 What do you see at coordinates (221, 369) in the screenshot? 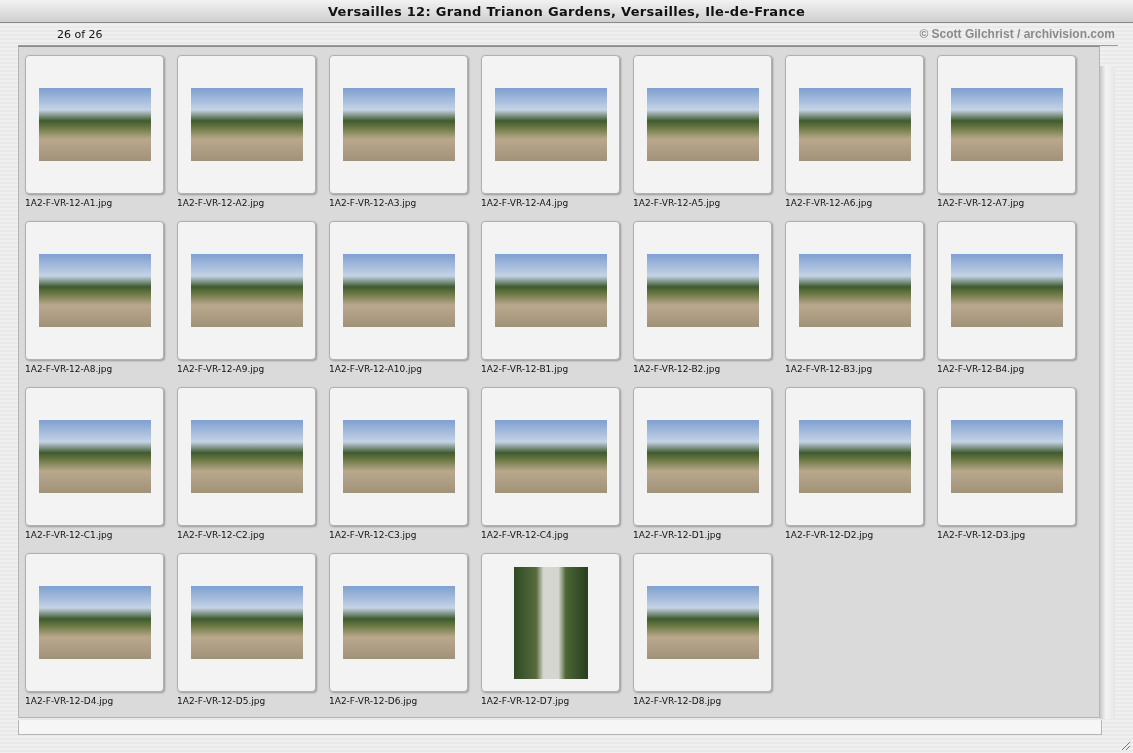
I see `file-name: 1A2-F-VR-12-A9.jpg` at bounding box center [221, 369].